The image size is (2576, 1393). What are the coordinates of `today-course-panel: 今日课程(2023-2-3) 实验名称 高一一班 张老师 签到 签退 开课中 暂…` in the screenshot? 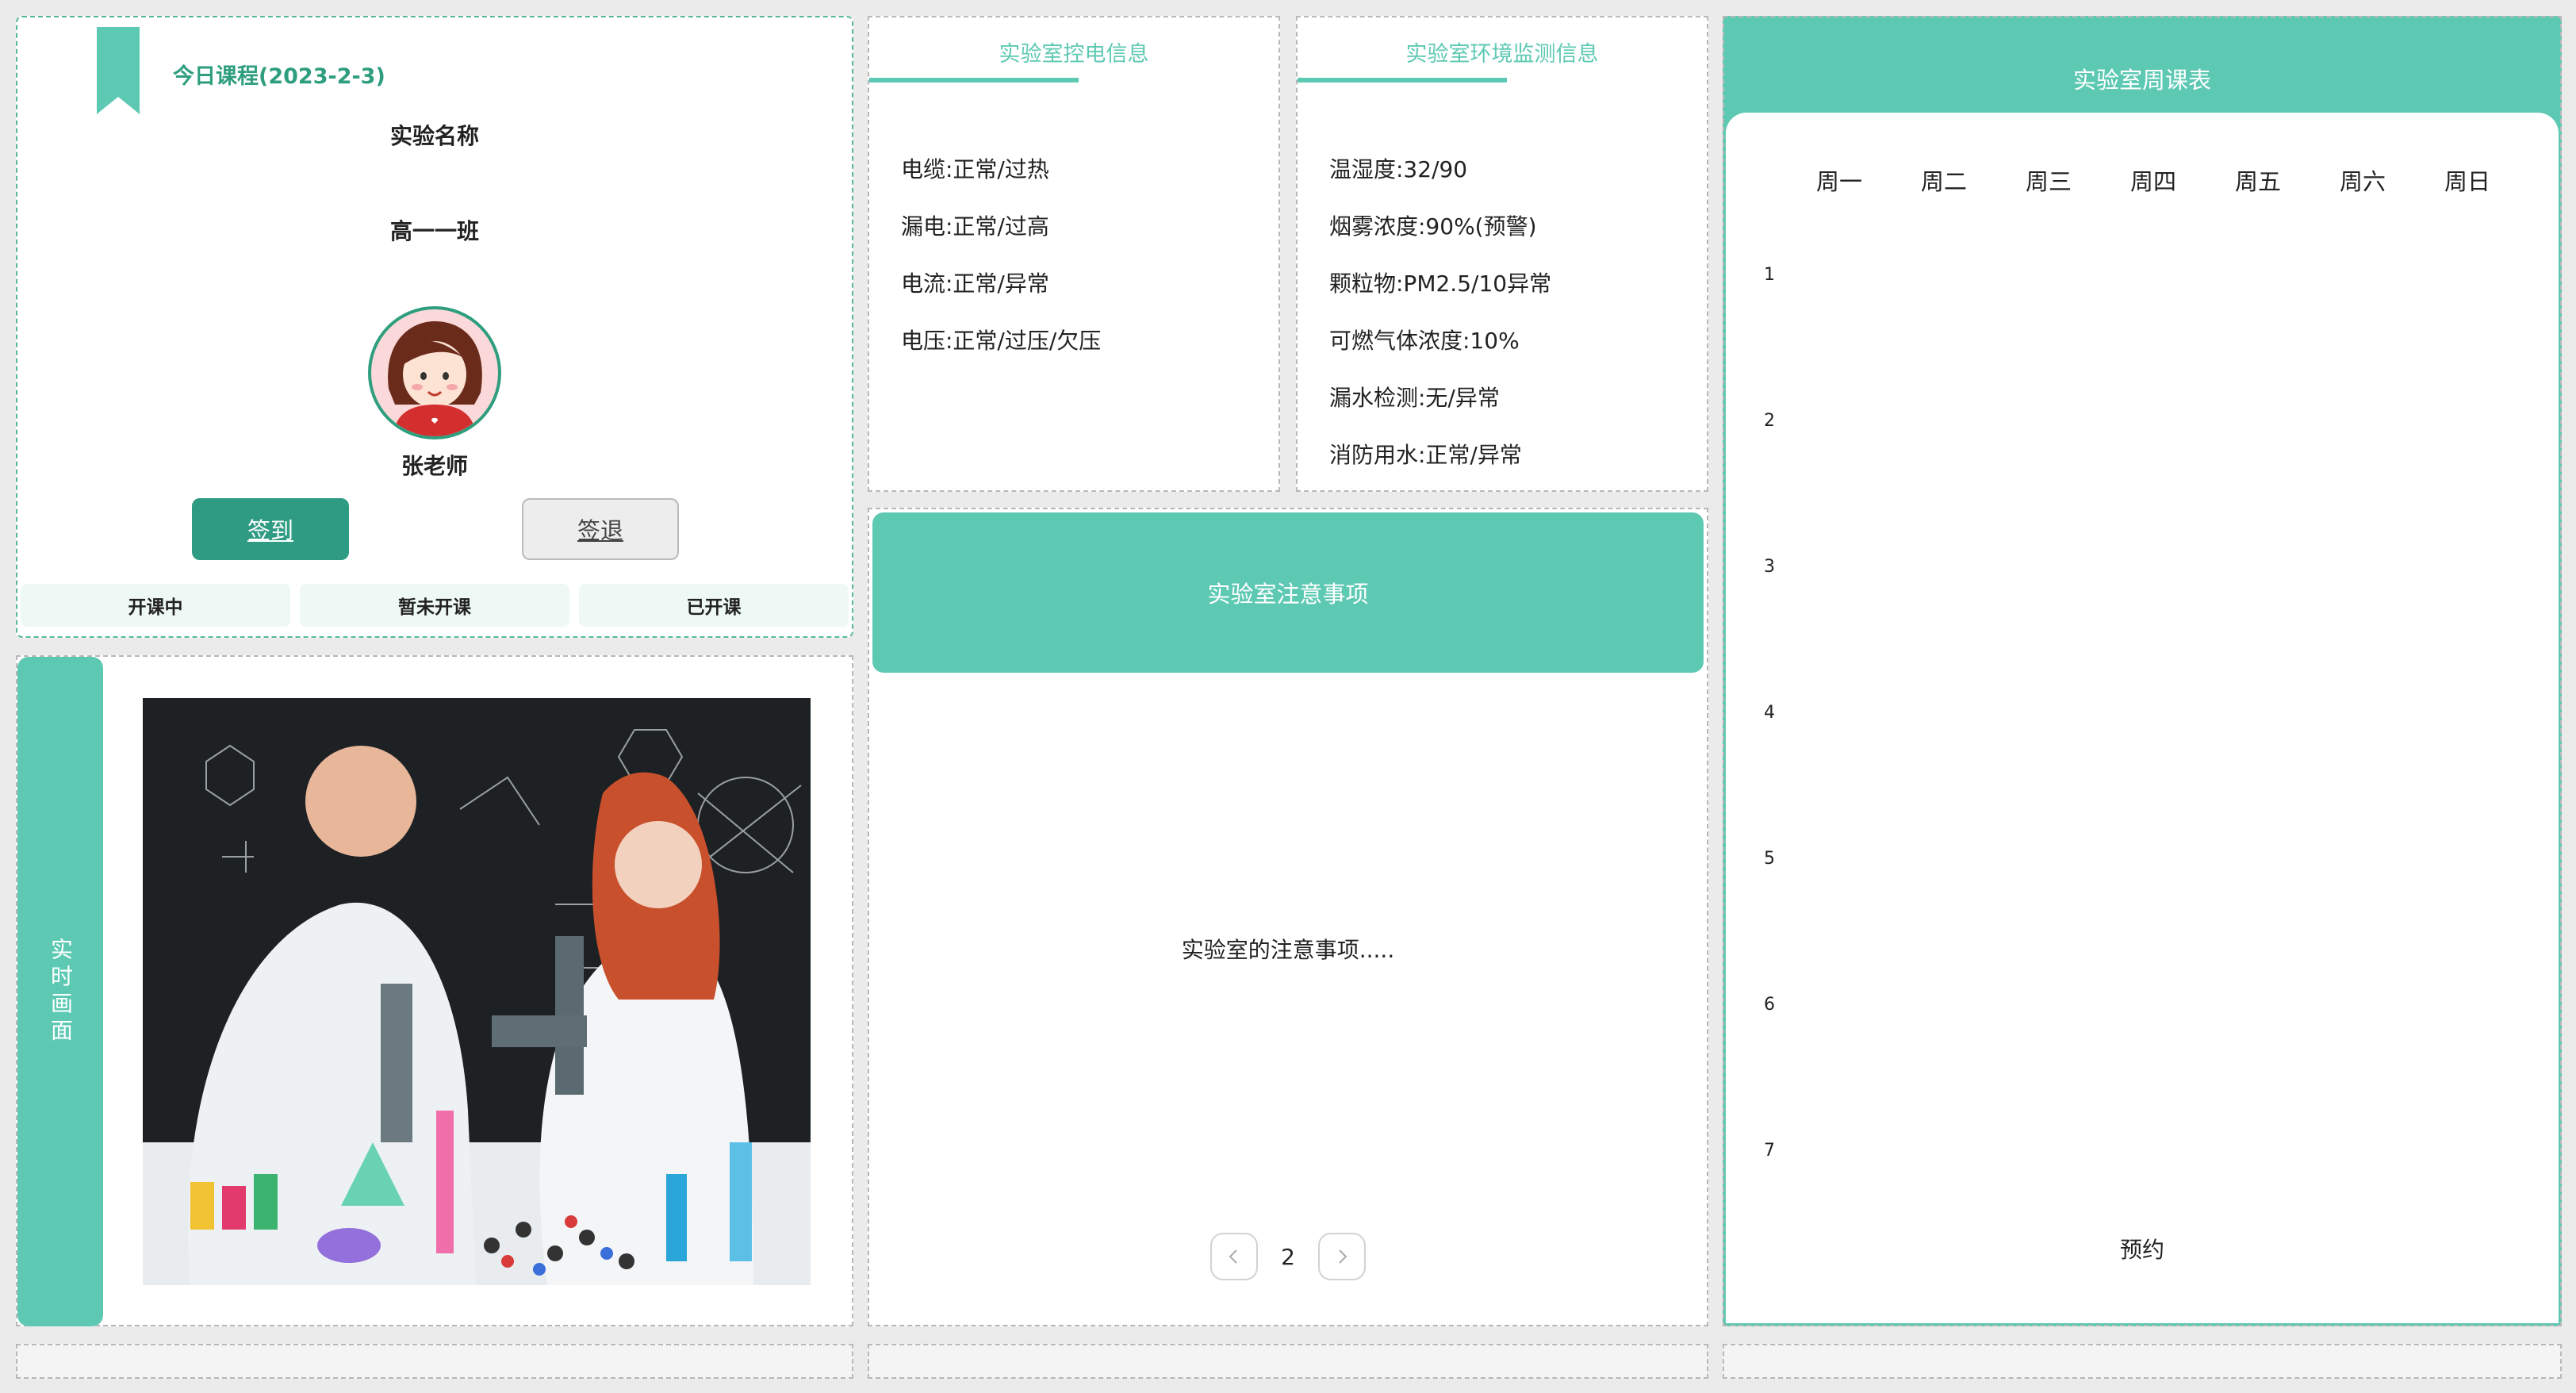 It's located at (434, 327).